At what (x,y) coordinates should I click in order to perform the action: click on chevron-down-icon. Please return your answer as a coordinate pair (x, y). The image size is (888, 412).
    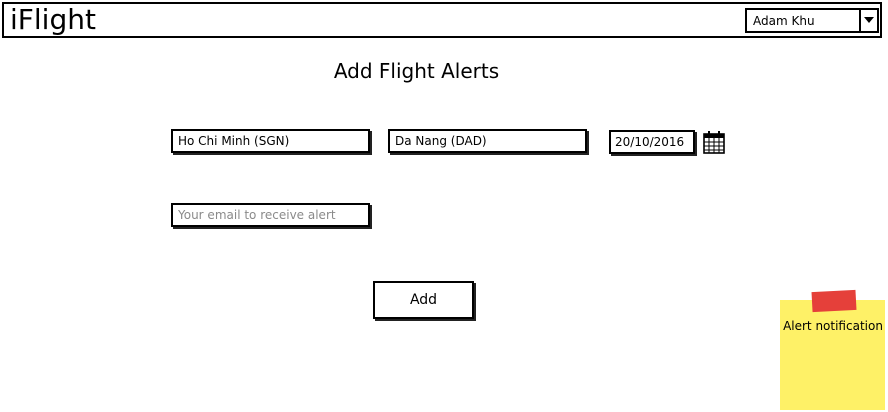
    Looking at the image, I should click on (869, 20).